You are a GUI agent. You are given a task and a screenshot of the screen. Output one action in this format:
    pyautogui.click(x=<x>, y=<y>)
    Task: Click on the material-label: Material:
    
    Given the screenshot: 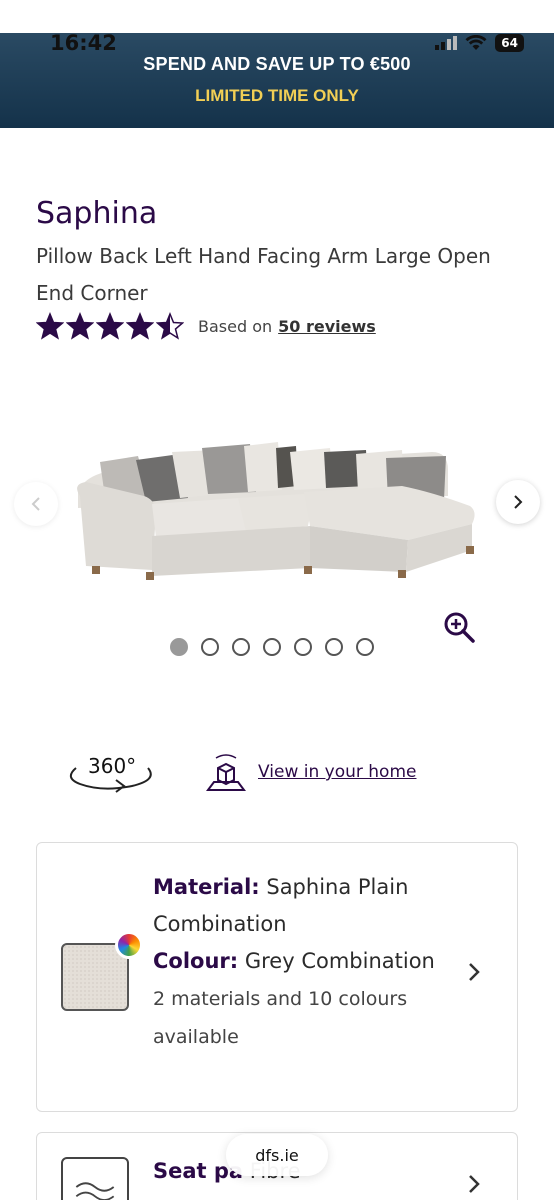 What is the action you would take?
    pyautogui.click(x=206, y=887)
    